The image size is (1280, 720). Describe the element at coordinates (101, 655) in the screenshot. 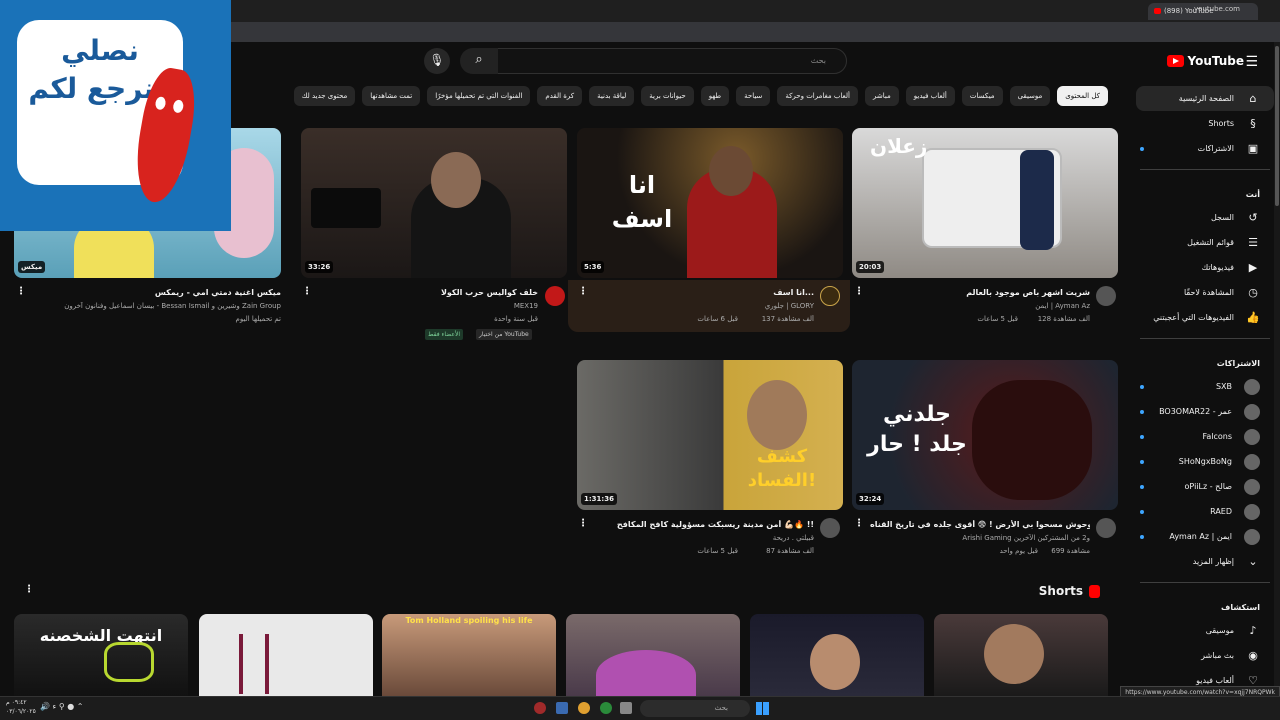

I see `short-thumbnail: انتهت الشخصنه` at that location.